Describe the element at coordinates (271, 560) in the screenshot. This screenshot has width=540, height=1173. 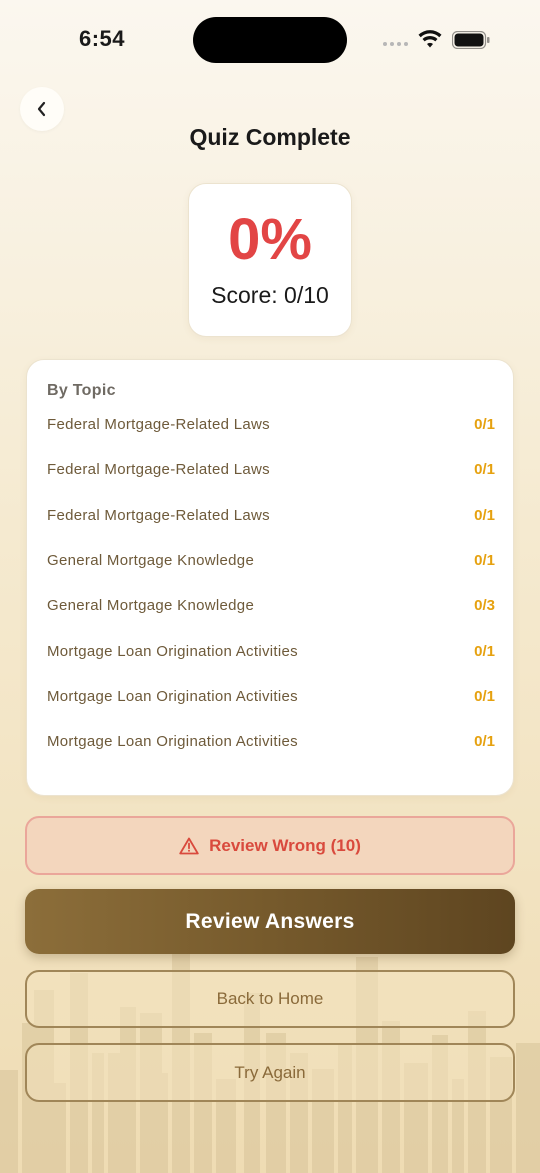
I see `topic-row: General Mortgage Knowledge 0/1` at that location.